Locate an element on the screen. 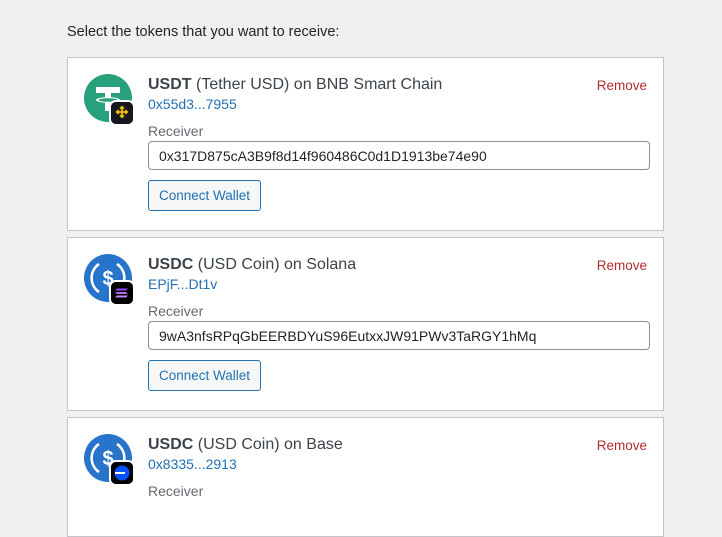  token-symbol: USDT is located at coordinates (170, 84).